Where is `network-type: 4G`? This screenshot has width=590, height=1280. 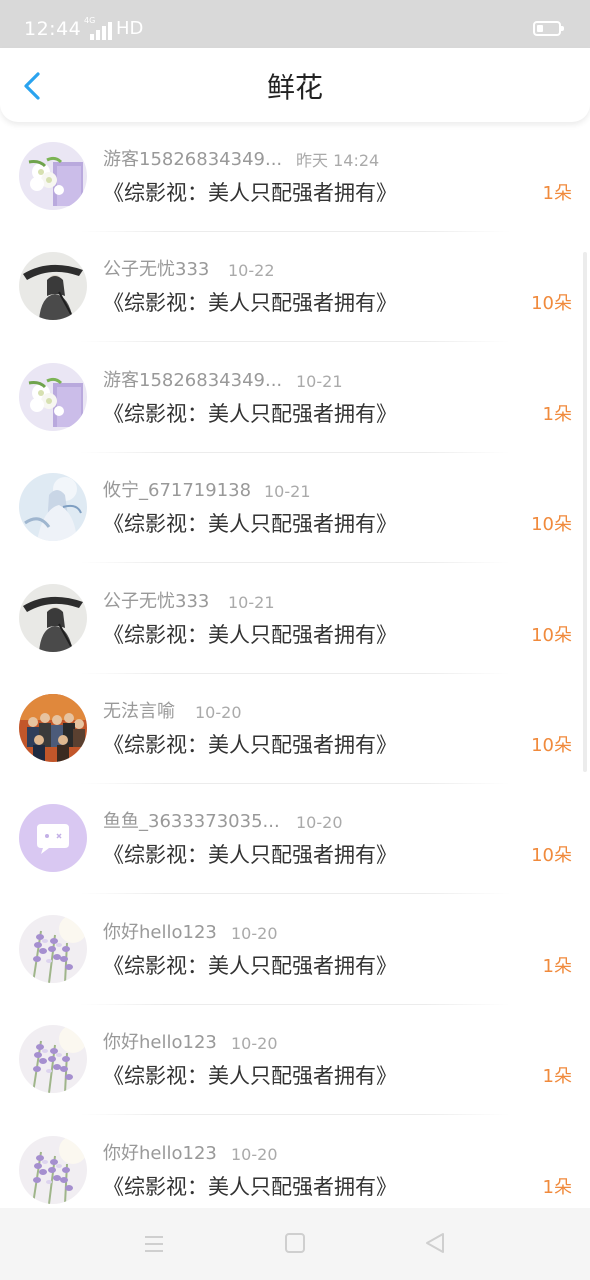
network-type: 4G is located at coordinates (90, 20).